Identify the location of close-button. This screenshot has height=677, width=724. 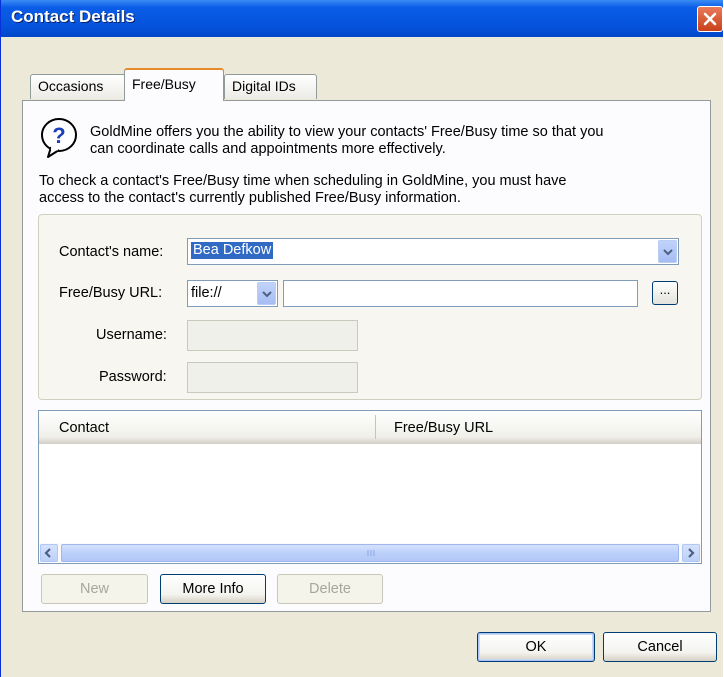
(710, 19).